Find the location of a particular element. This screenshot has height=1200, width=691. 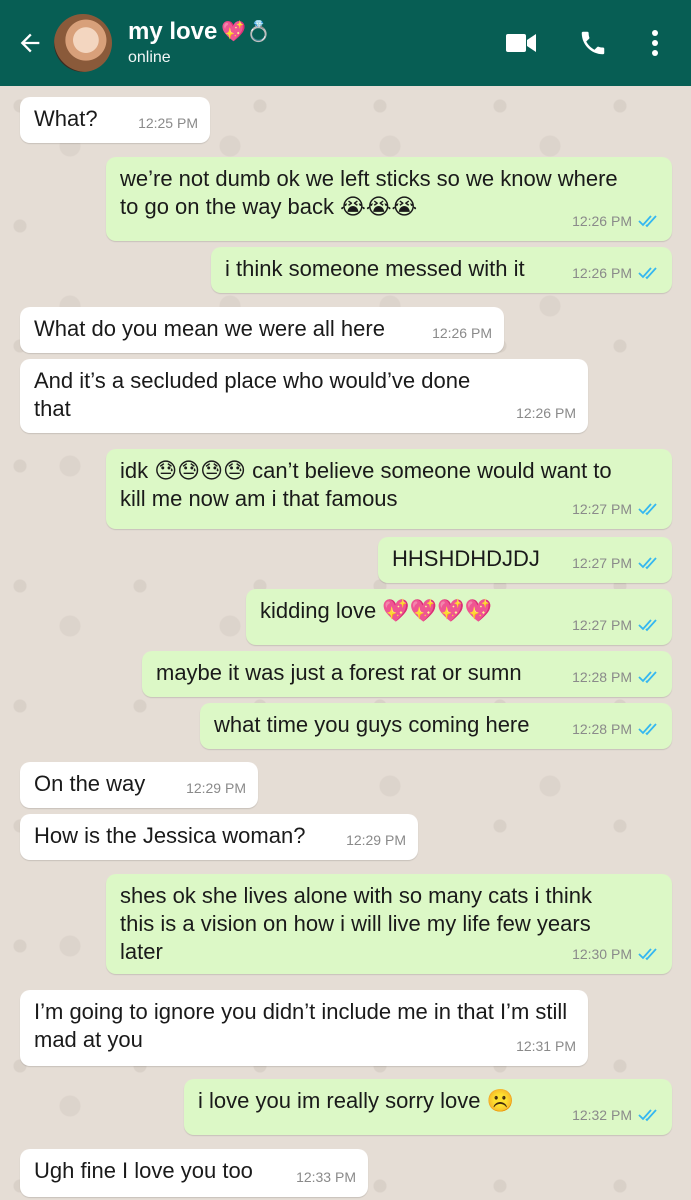

message-outgoing: HHSHDHDJDJ 12:27 PM is located at coordinates (525, 560).